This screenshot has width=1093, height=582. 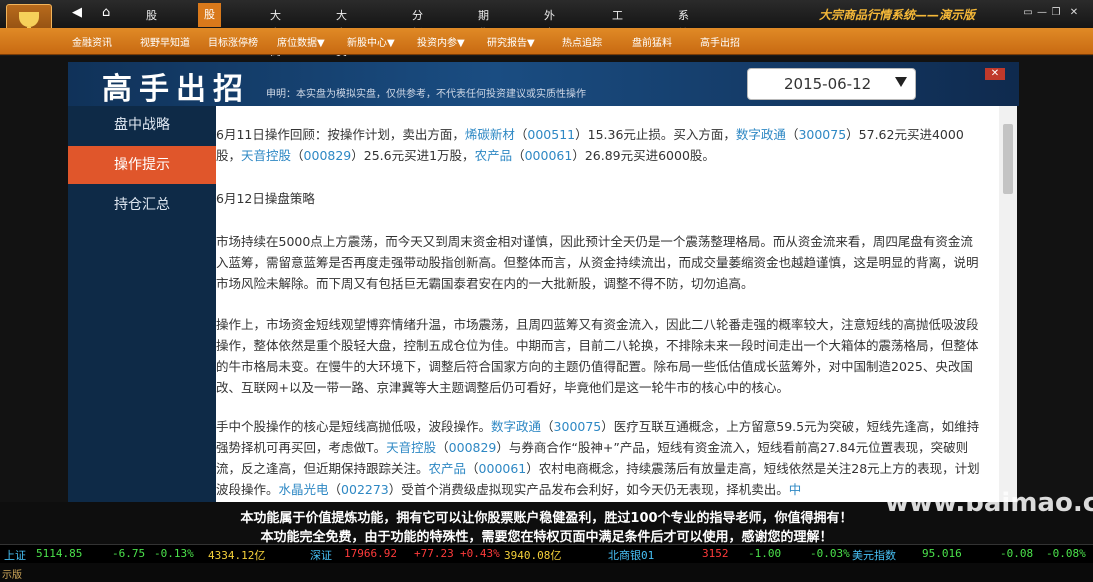 I want to click on minimize-icon: —, so click(x=1042, y=12).